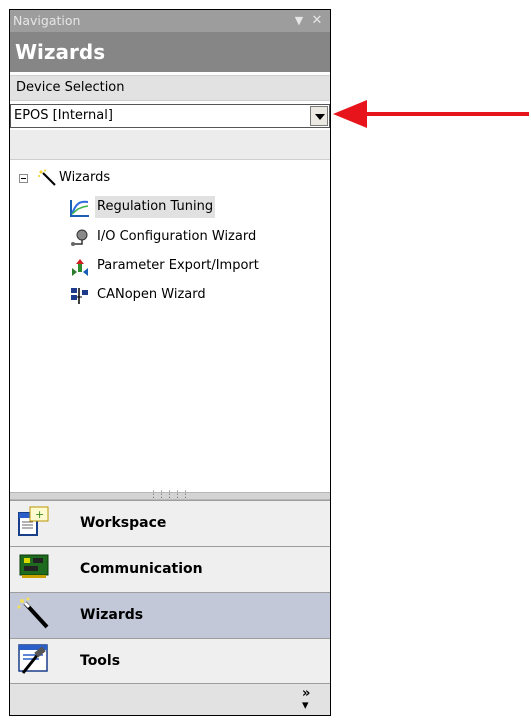  What do you see at coordinates (47, 20) in the screenshot?
I see `navigation-title: Navigation` at bounding box center [47, 20].